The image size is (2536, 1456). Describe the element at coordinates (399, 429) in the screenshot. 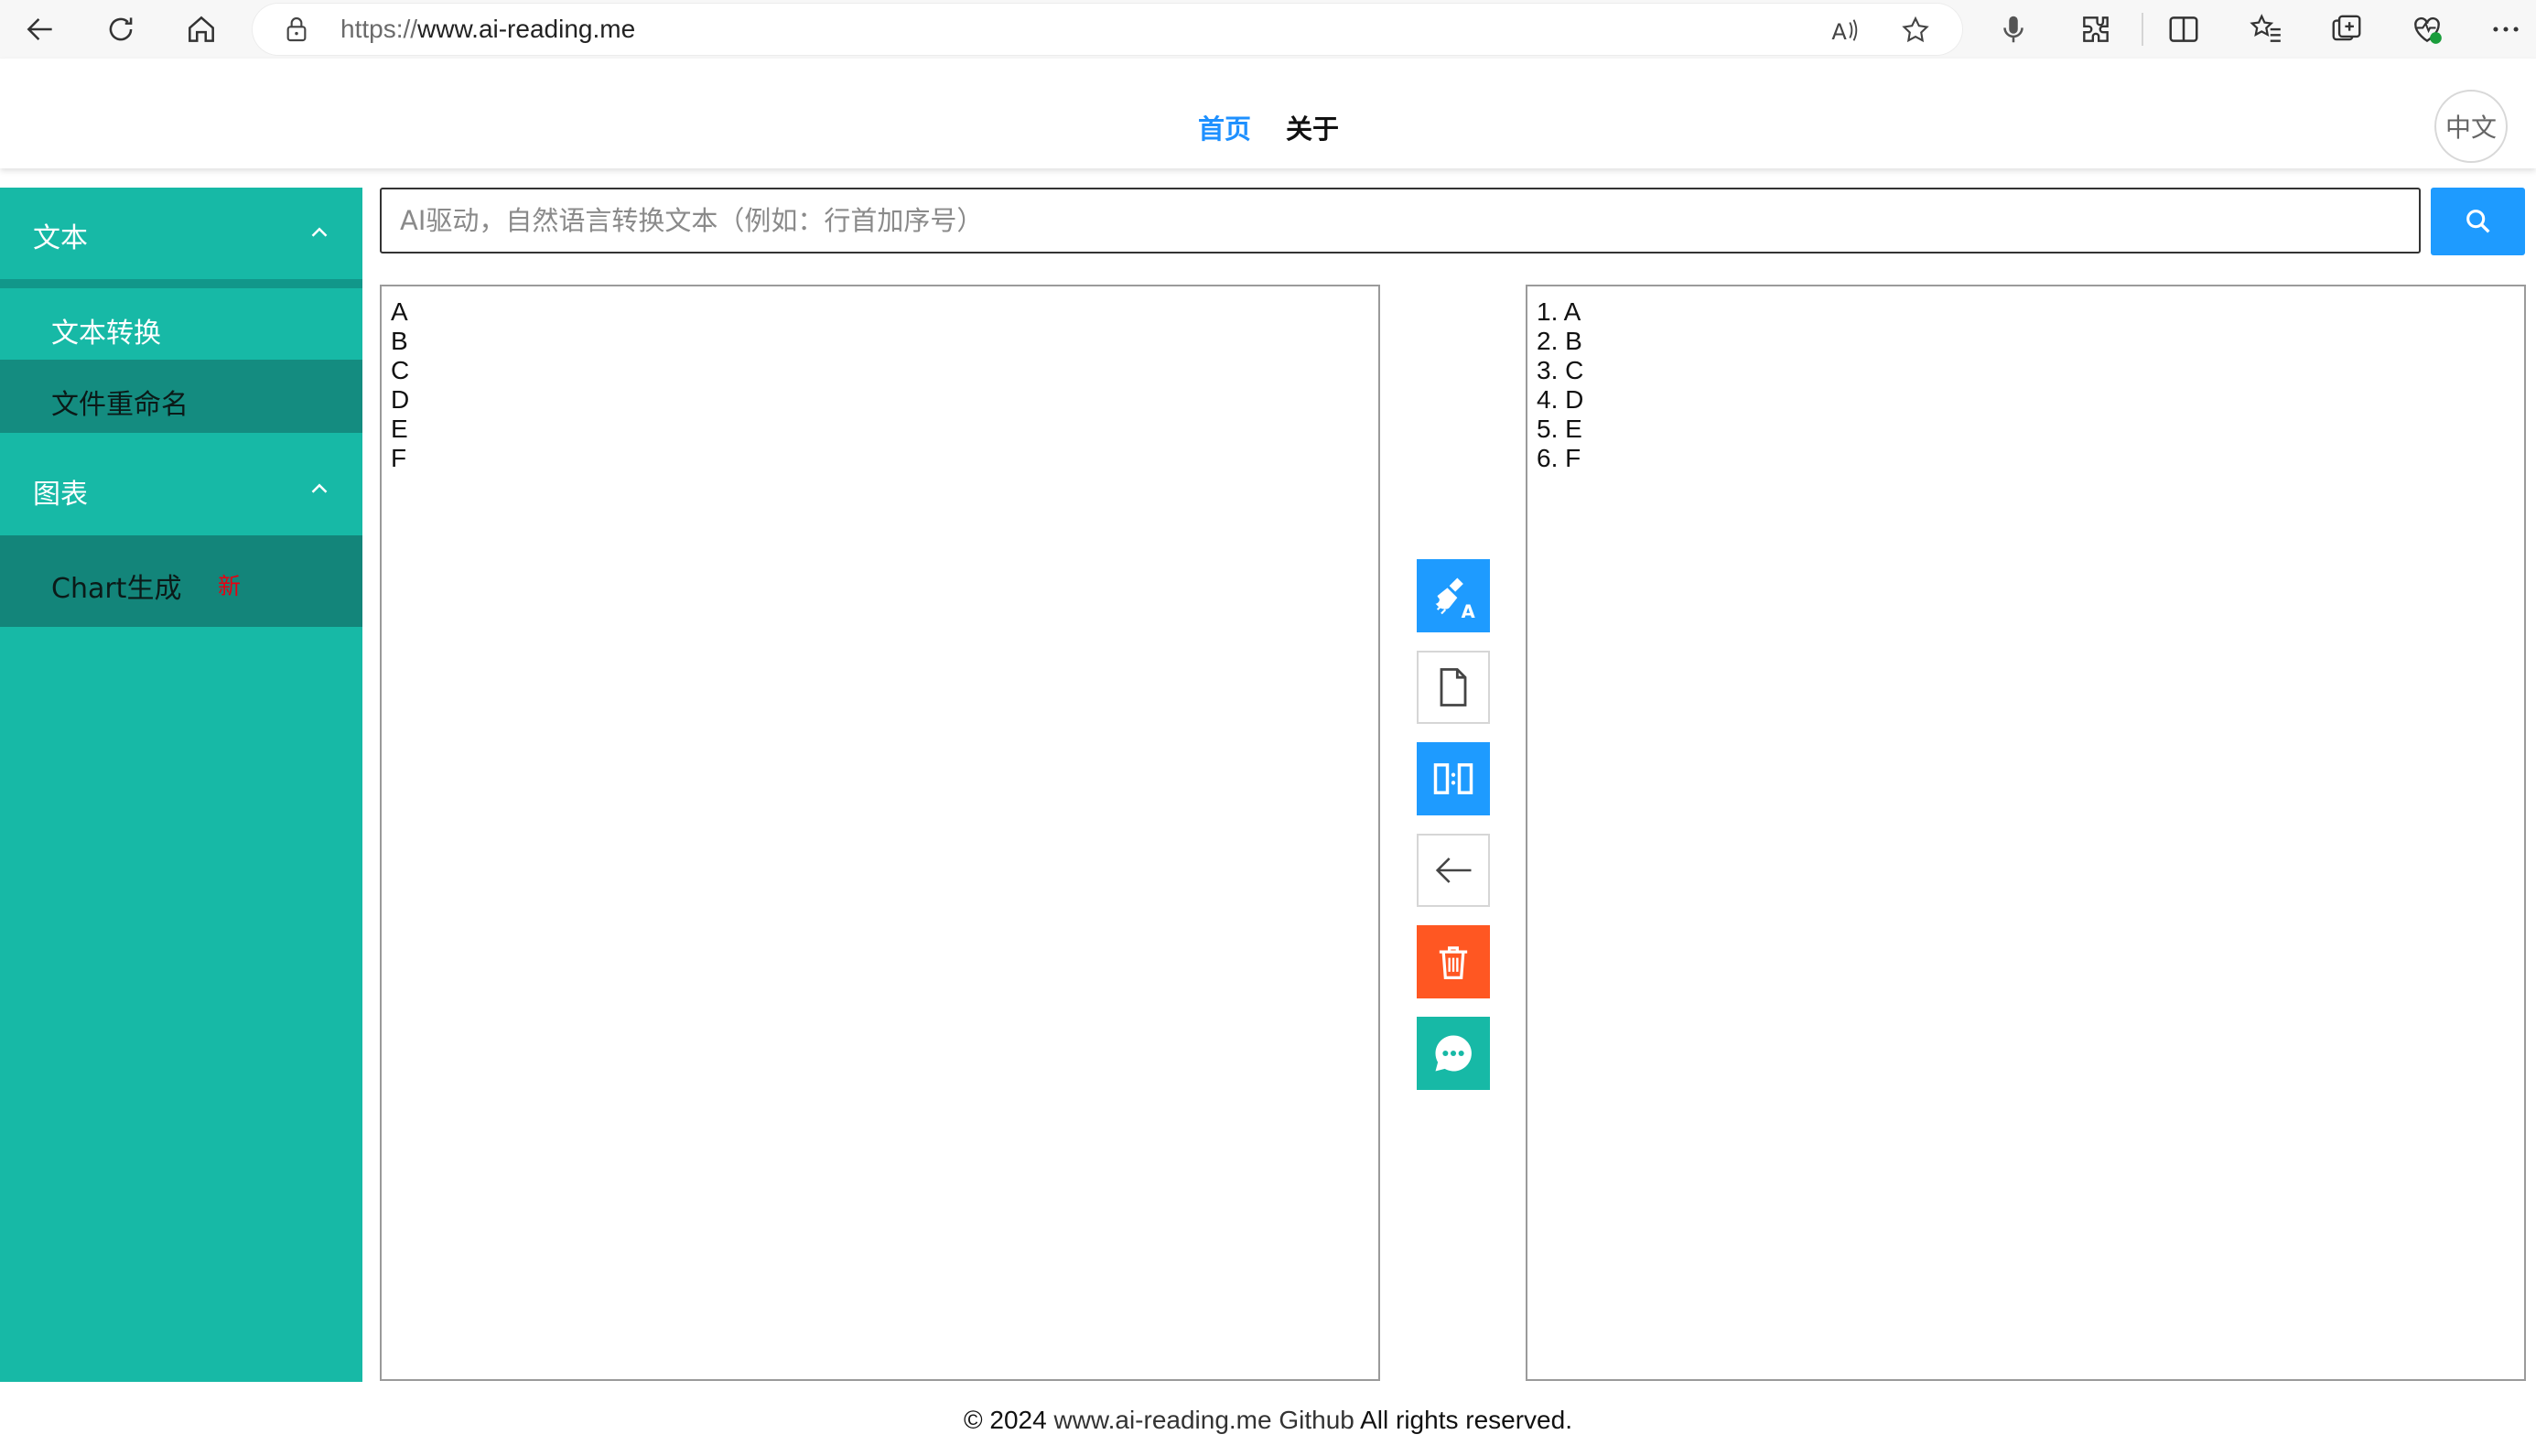

I see `input-line: E` at that location.